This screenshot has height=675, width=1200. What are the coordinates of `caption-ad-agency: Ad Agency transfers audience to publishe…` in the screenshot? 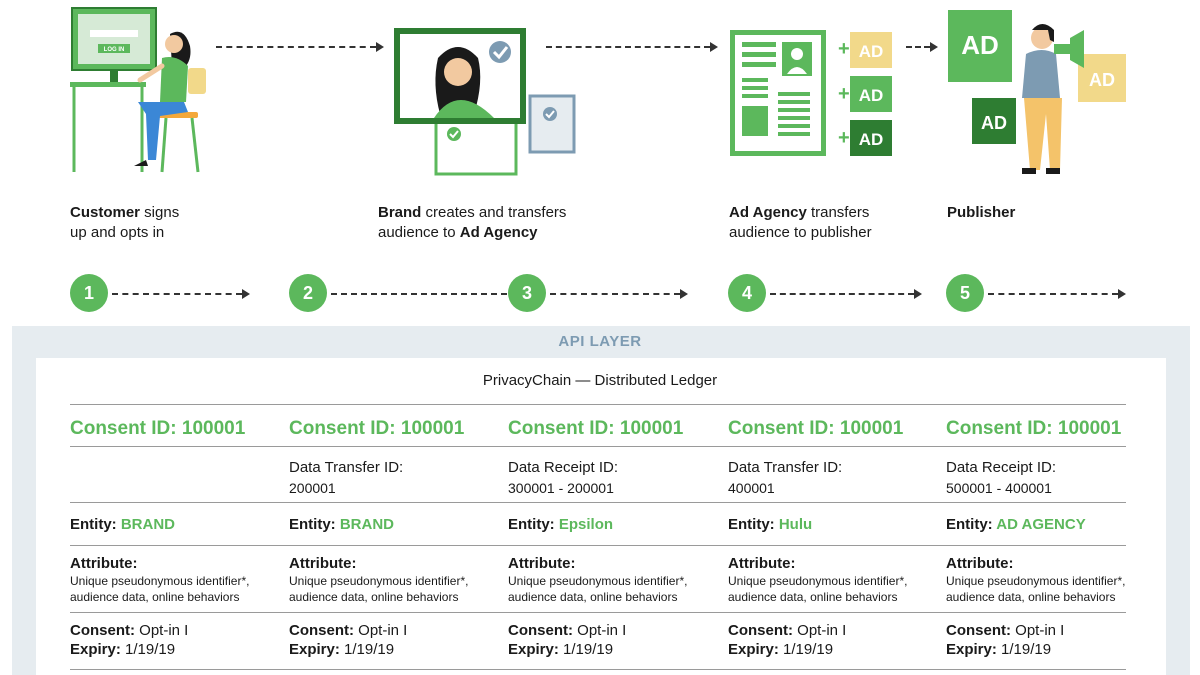 It's located at (800, 223).